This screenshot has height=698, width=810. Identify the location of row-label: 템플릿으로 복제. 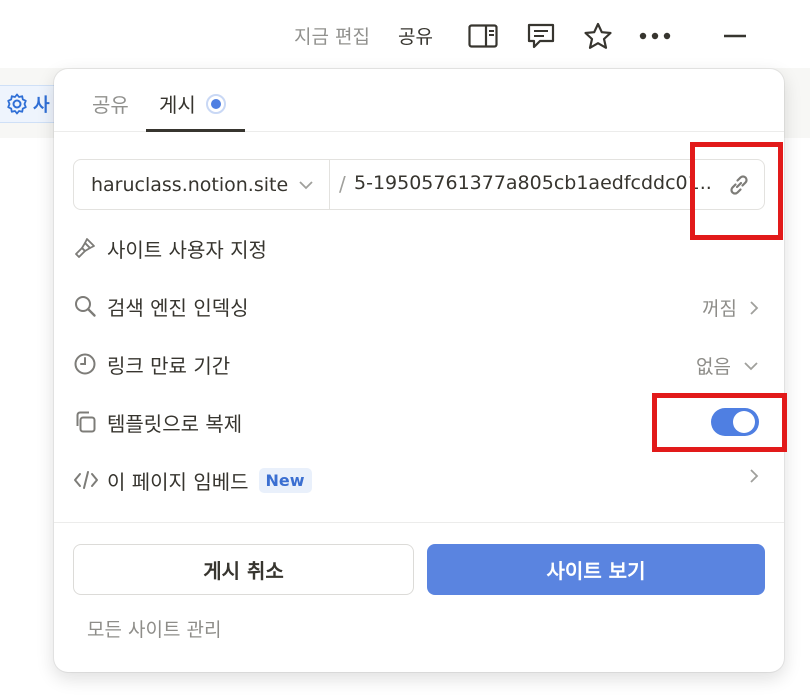
(175, 423).